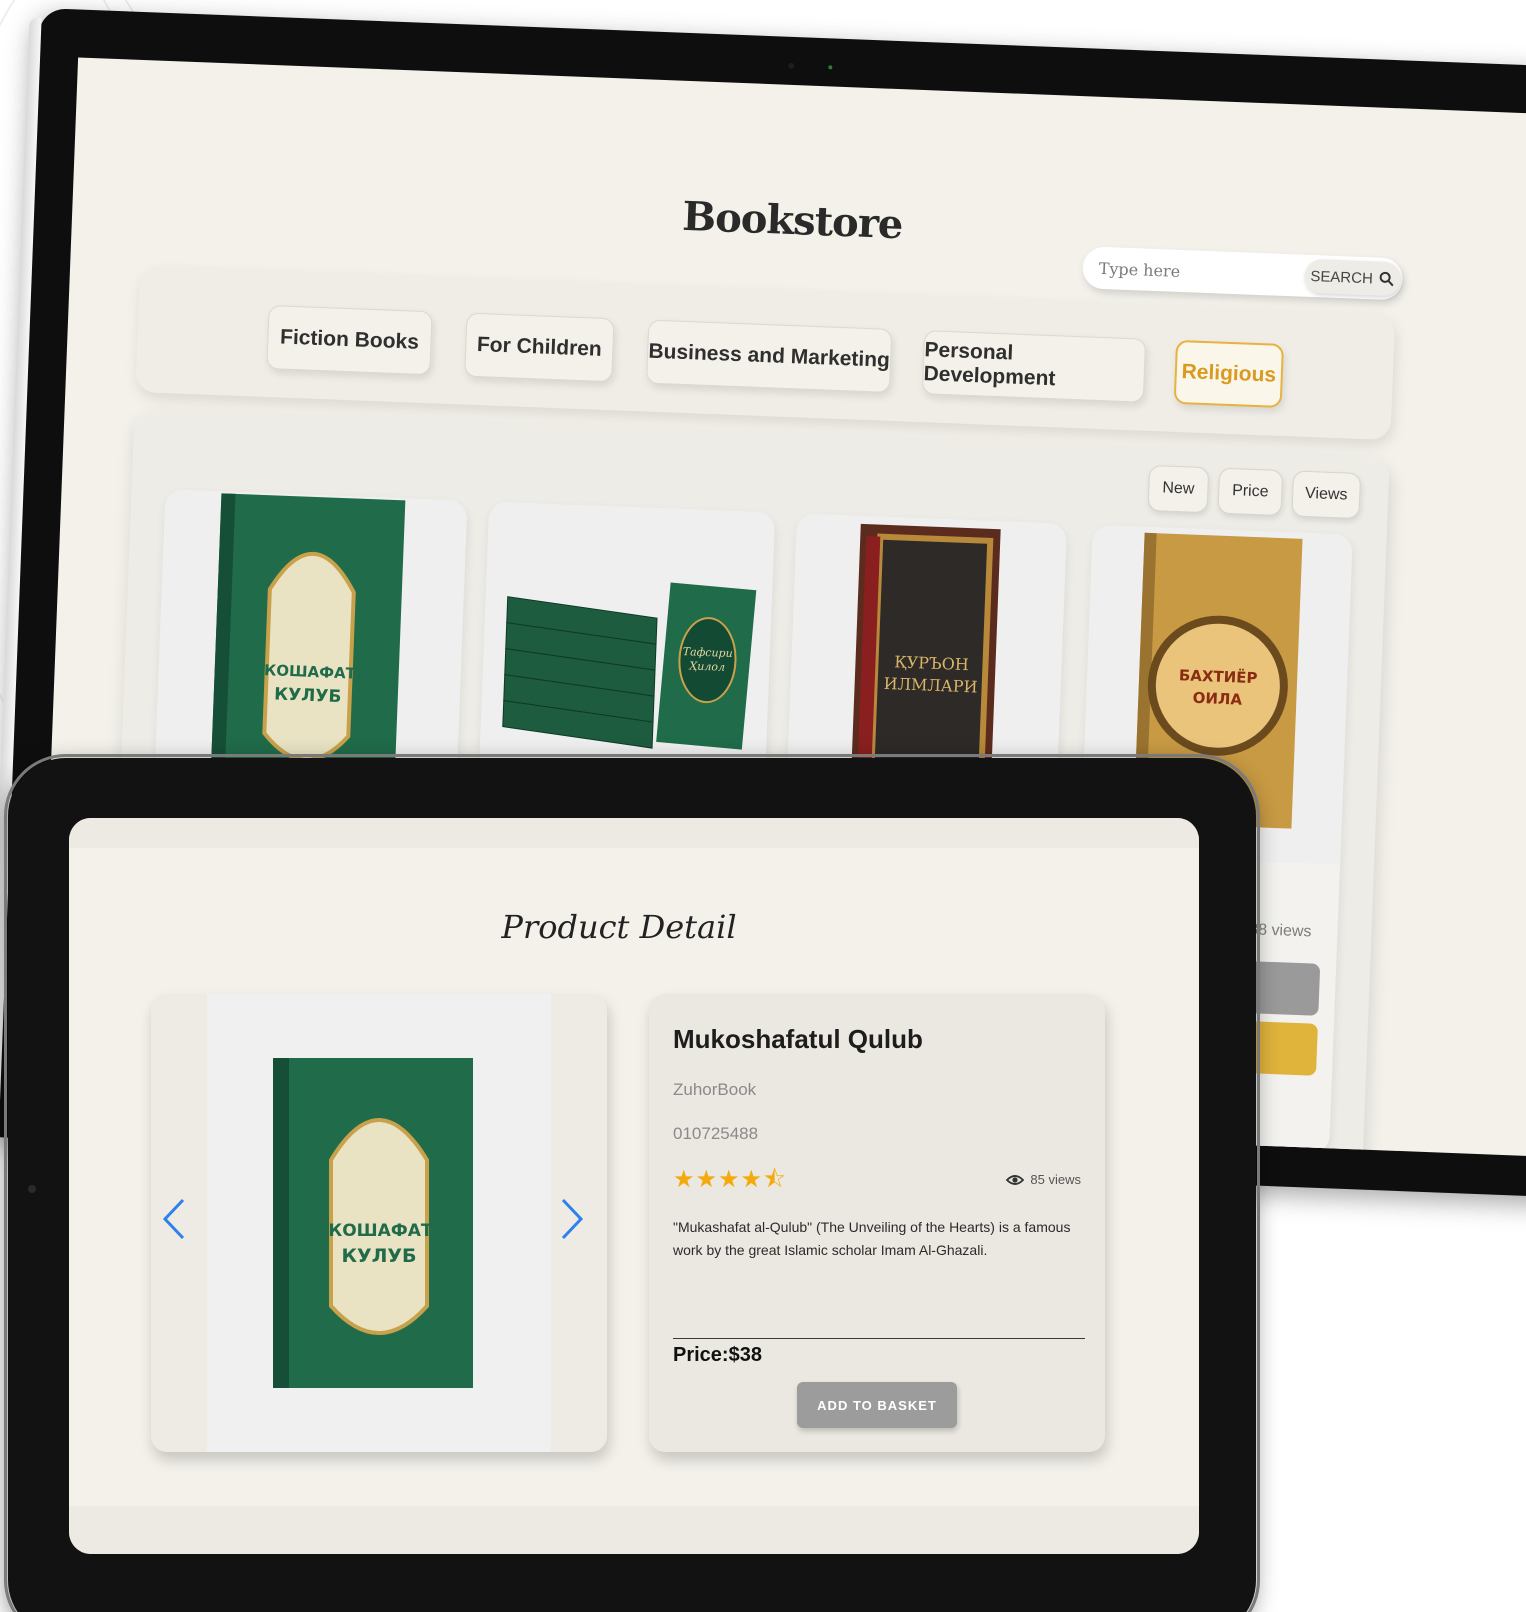  I want to click on product-price: Price:$38, so click(717, 1355).